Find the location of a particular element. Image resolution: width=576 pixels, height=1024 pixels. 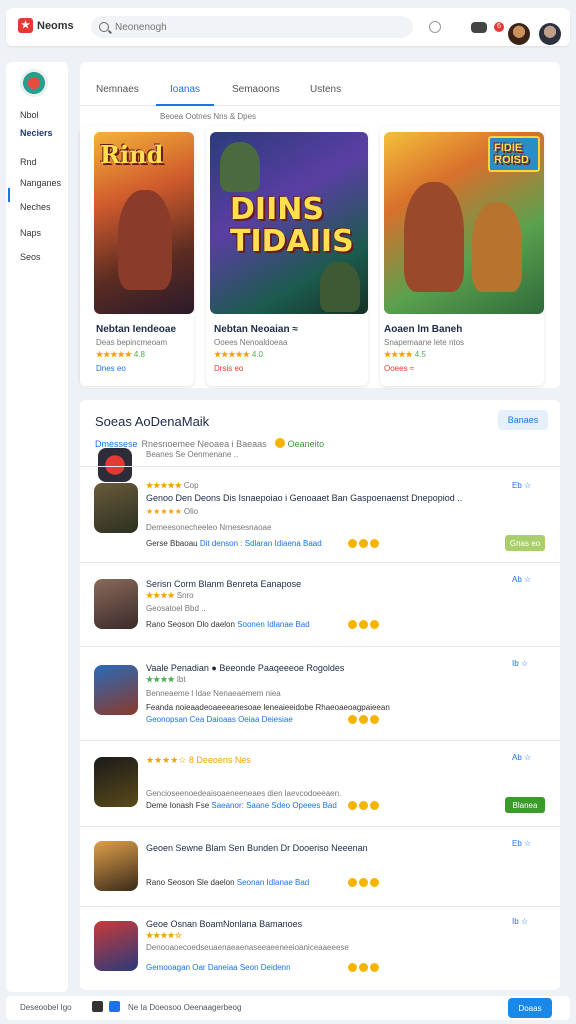

gamepad-icon is located at coordinates (479, 27).